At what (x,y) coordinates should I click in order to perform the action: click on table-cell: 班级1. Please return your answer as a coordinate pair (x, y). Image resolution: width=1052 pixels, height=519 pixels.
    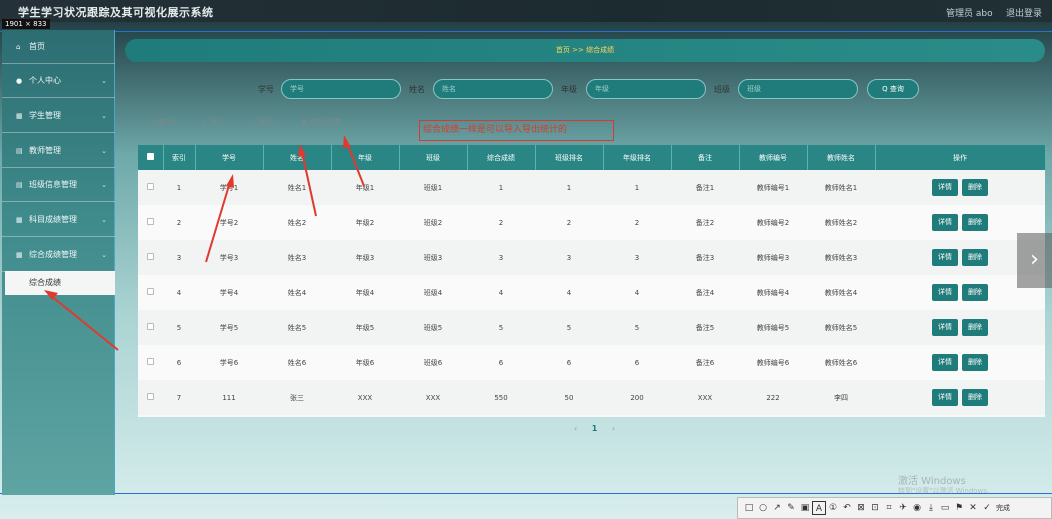
    Looking at the image, I should click on (433, 187).